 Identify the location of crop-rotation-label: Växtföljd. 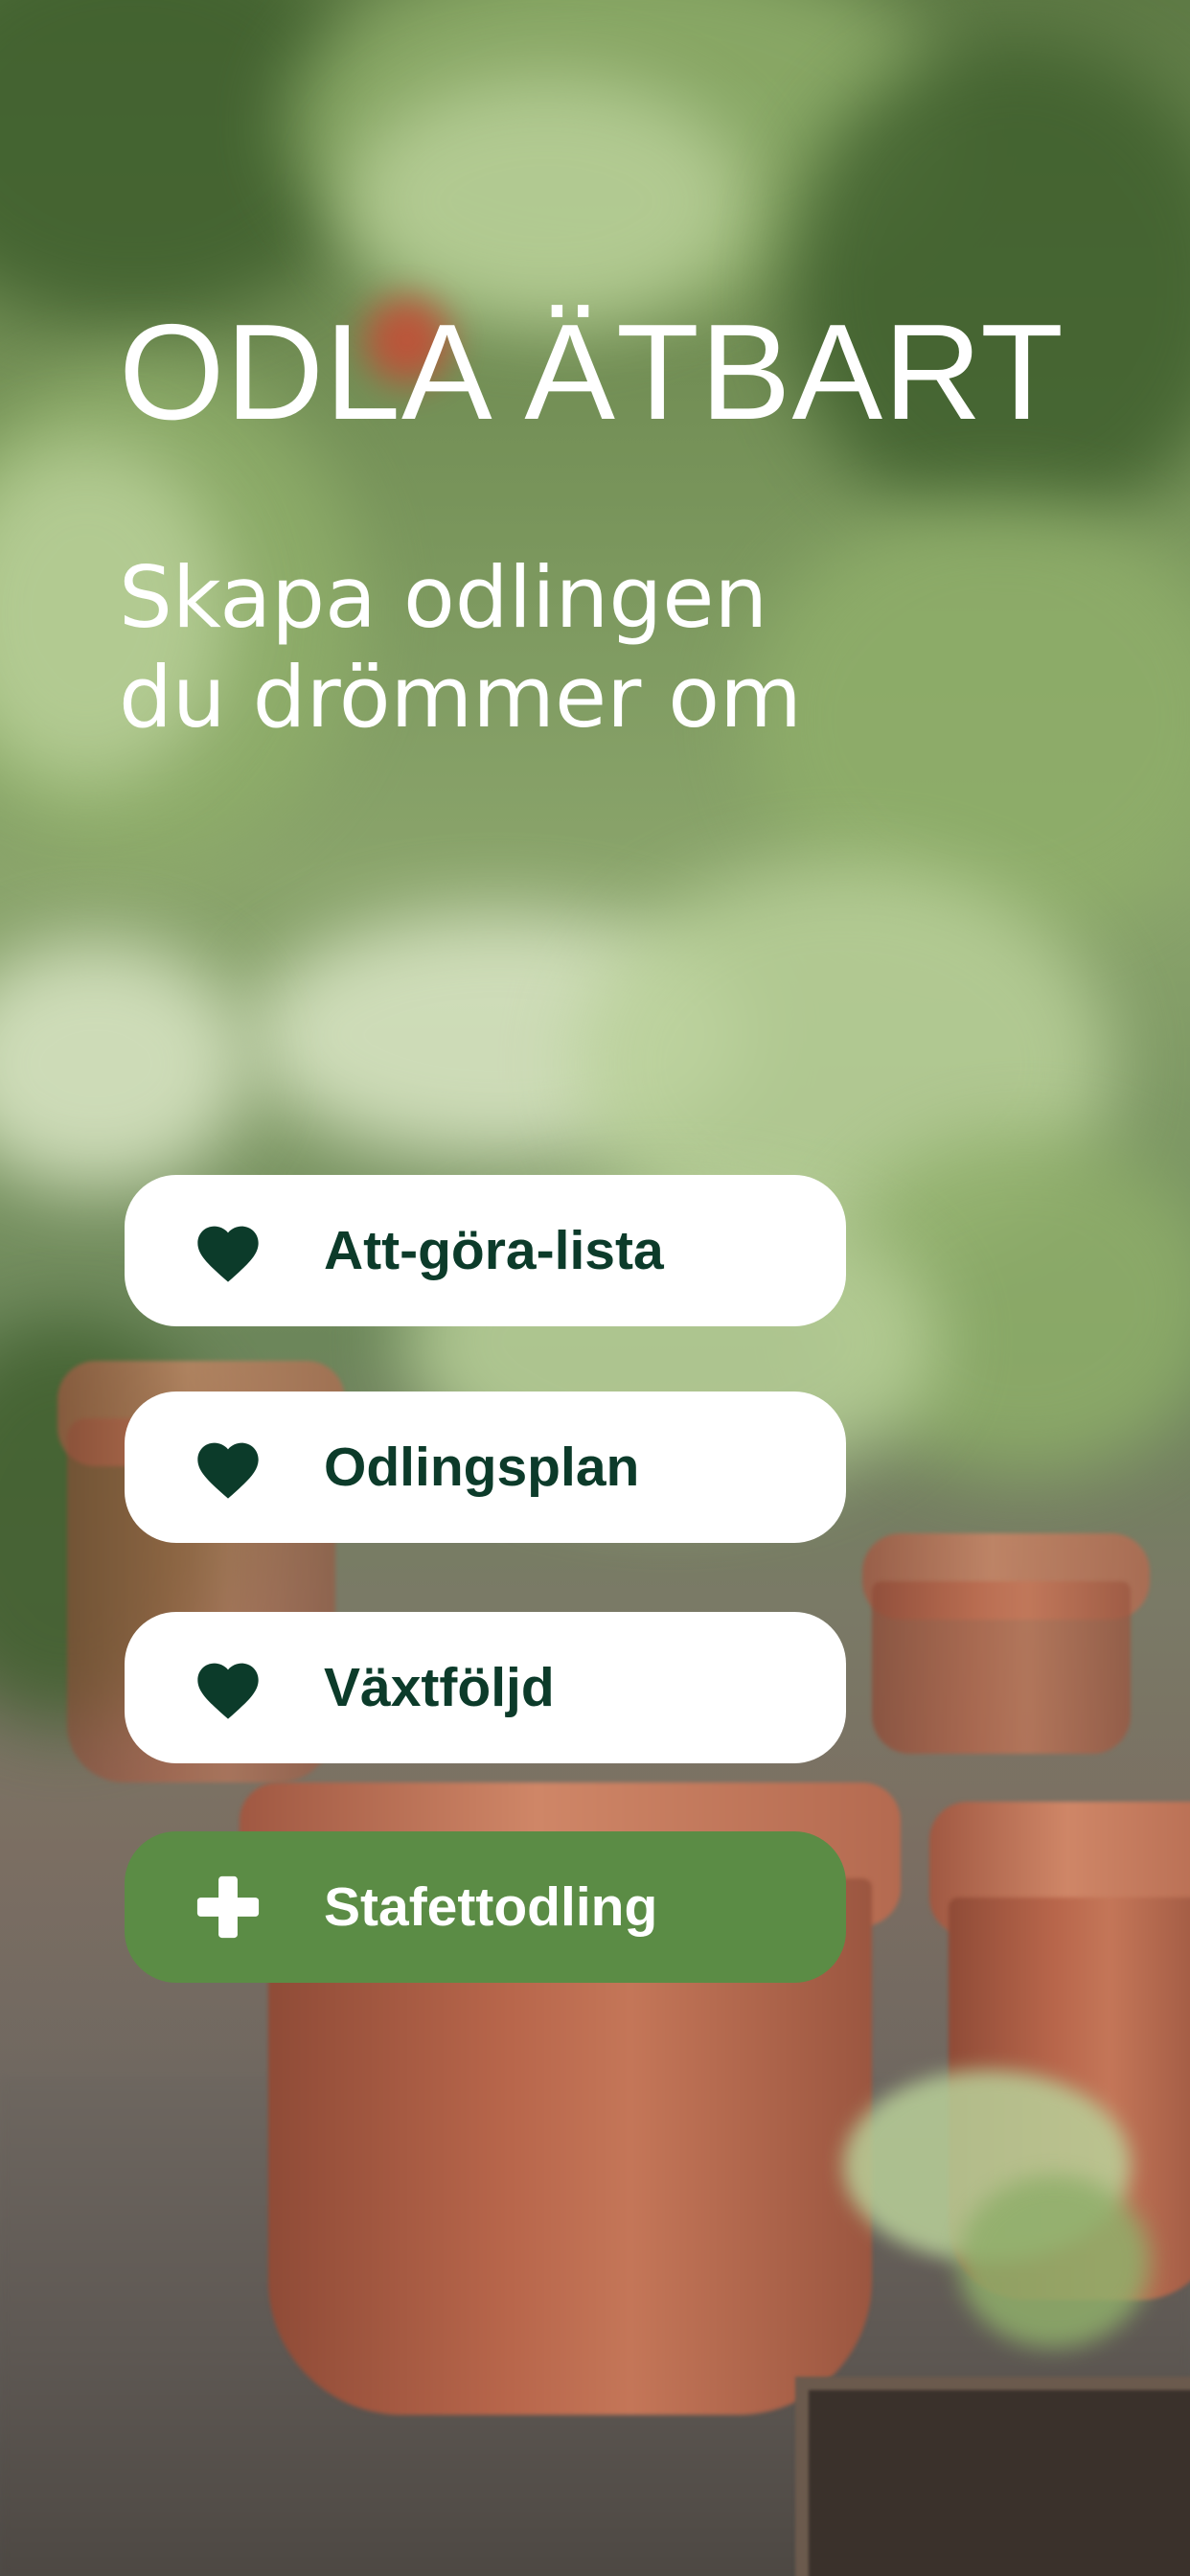
(440, 1687).